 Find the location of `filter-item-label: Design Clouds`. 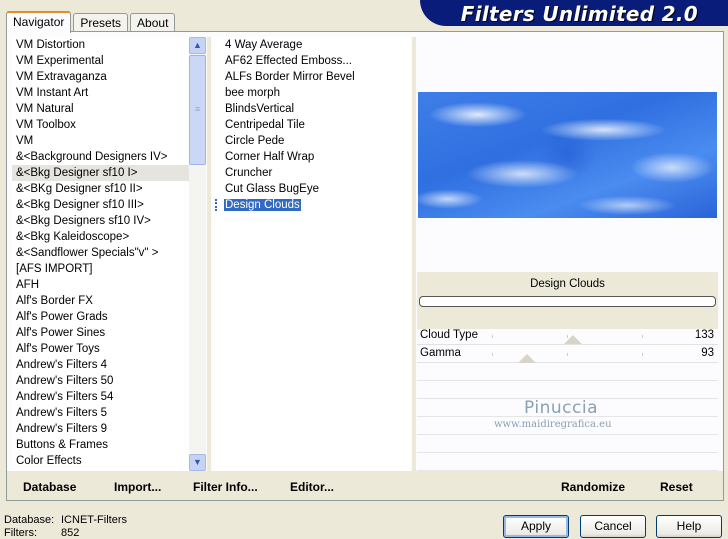

filter-item-label: Design Clouds is located at coordinates (262, 205).